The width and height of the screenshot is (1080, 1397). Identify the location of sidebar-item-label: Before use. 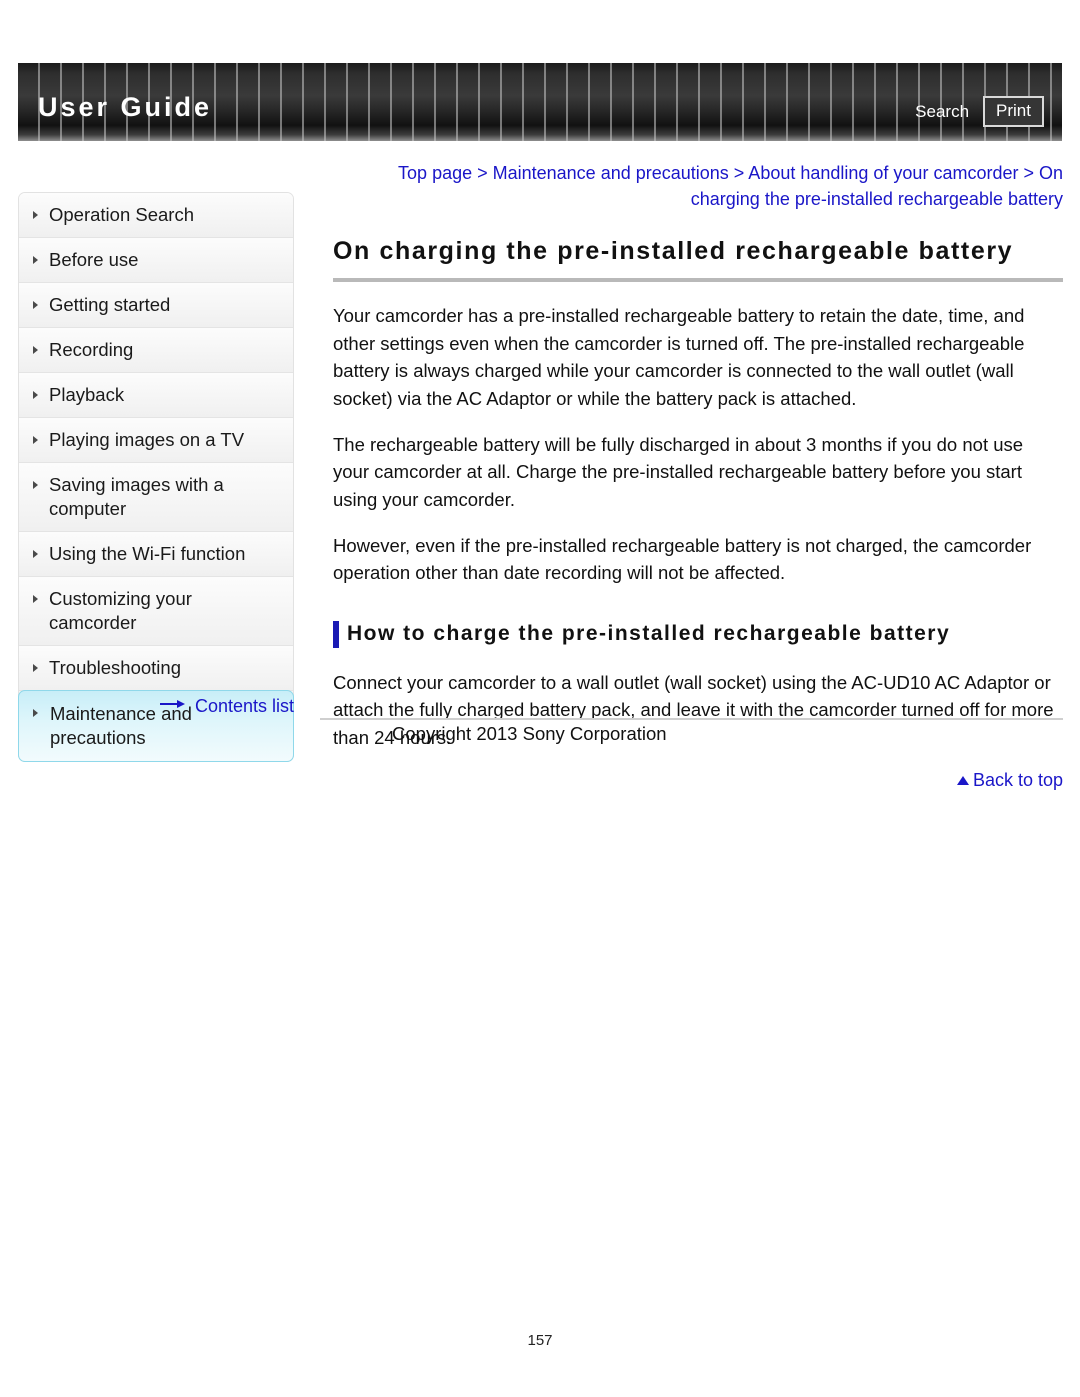
(94, 259).